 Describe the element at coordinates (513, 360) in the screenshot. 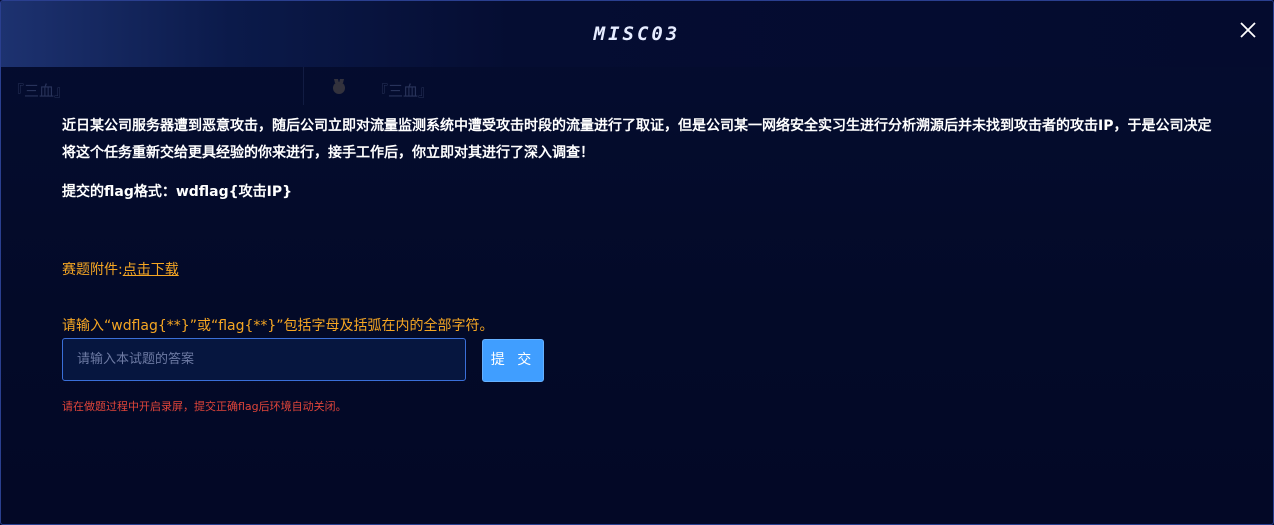

I see `submit-button: 提 交` at that location.